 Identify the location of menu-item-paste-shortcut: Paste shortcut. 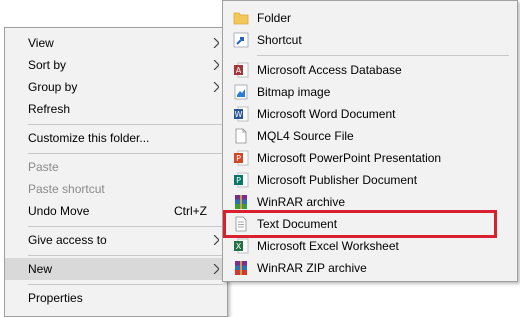
(116, 189).